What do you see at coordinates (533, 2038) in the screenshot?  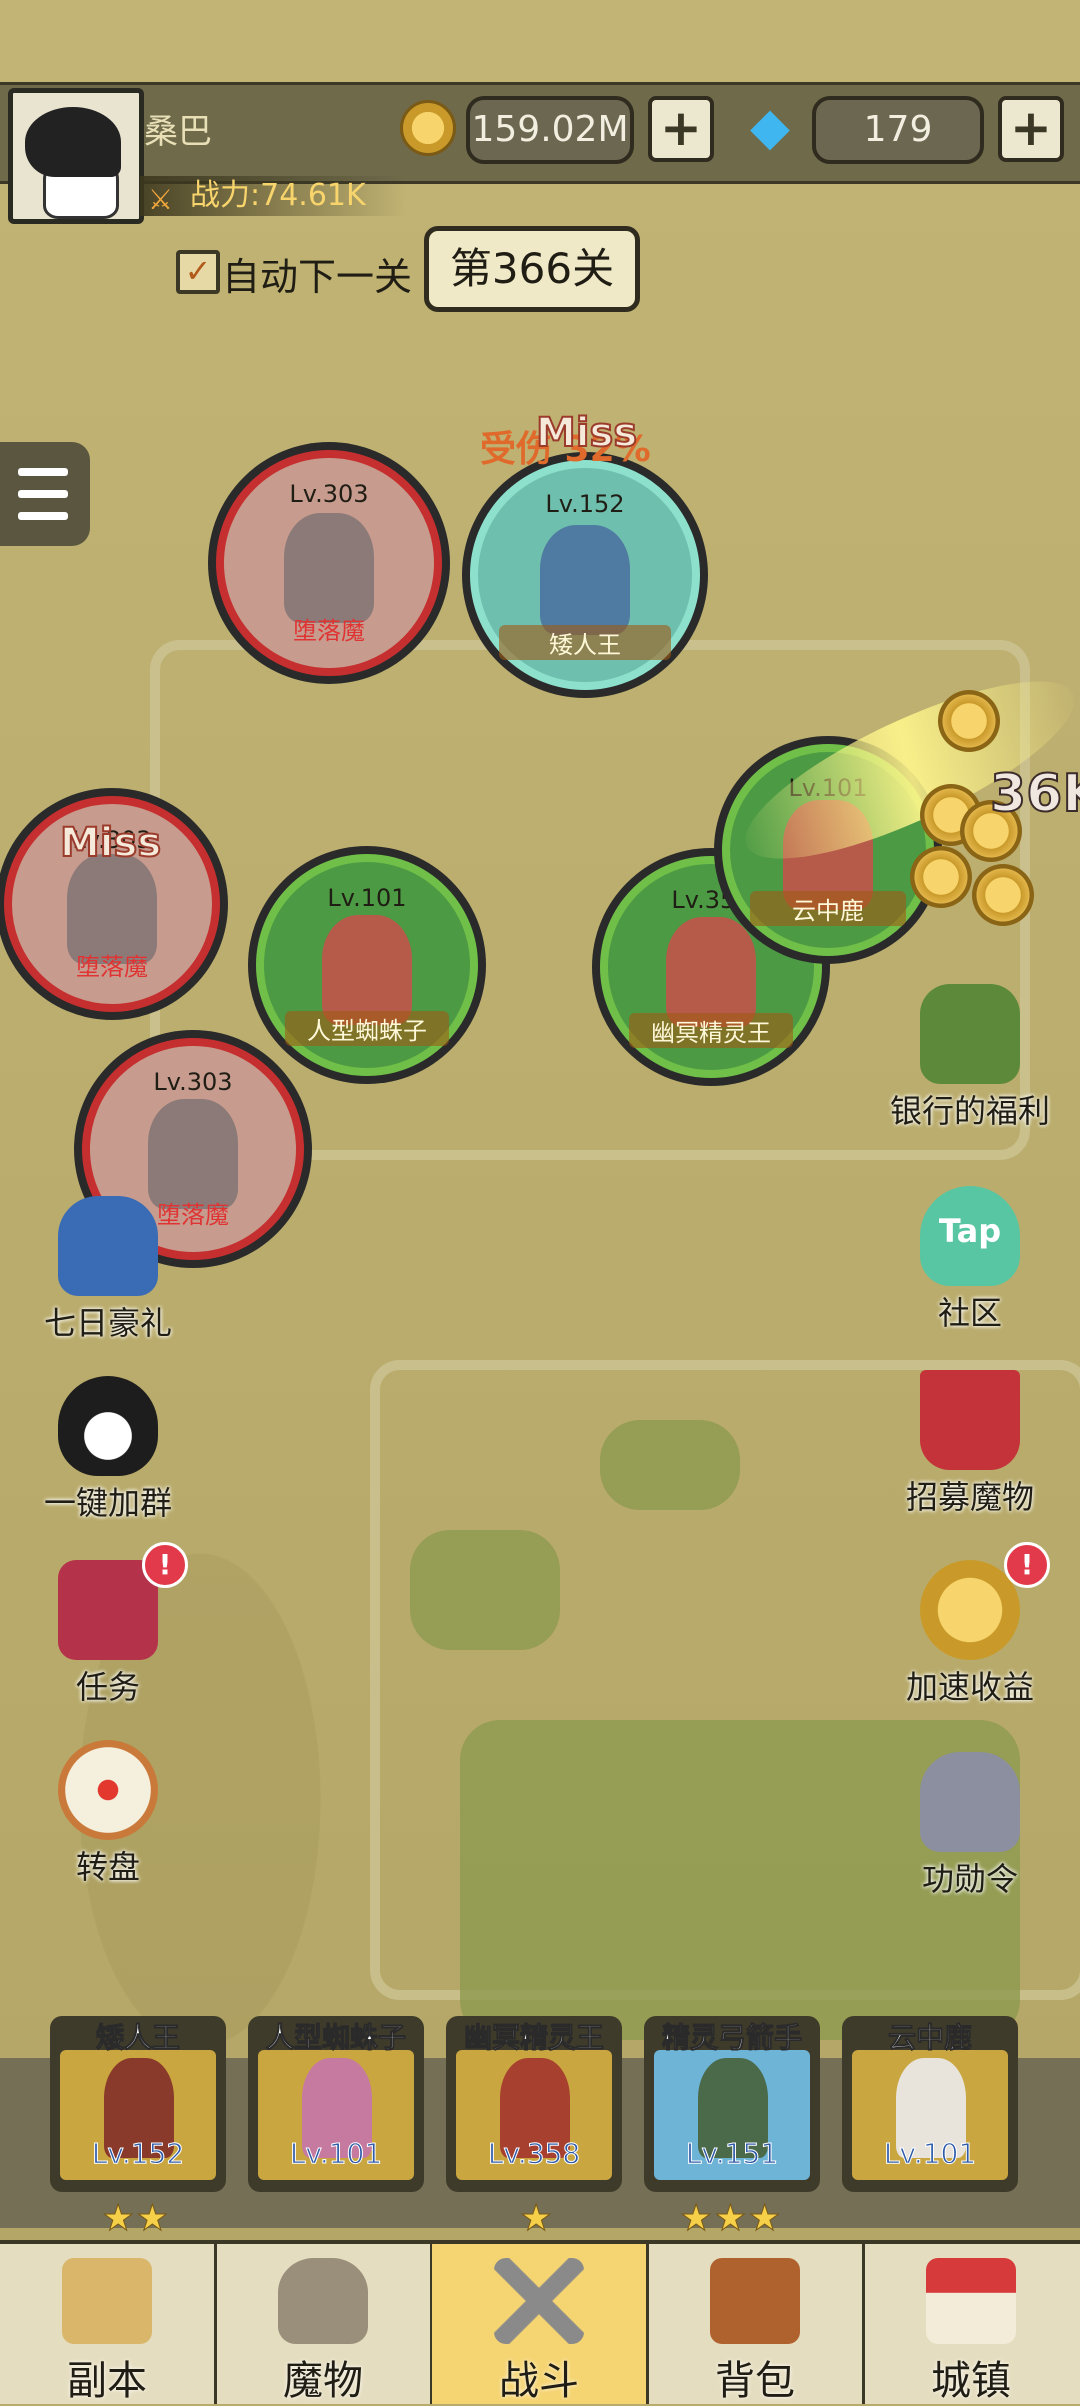 I see `hero-name: 幽冥精灵王` at bounding box center [533, 2038].